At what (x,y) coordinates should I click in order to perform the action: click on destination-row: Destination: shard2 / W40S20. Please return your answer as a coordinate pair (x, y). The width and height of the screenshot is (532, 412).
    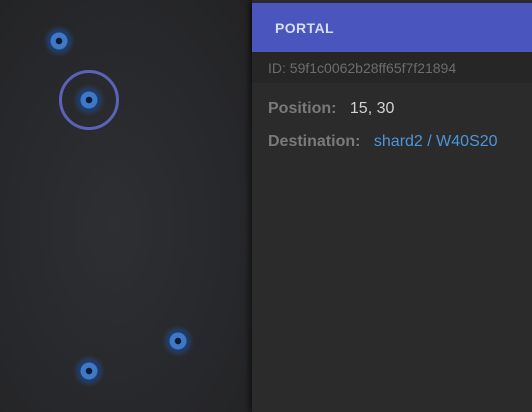
    Looking at the image, I should click on (383, 142).